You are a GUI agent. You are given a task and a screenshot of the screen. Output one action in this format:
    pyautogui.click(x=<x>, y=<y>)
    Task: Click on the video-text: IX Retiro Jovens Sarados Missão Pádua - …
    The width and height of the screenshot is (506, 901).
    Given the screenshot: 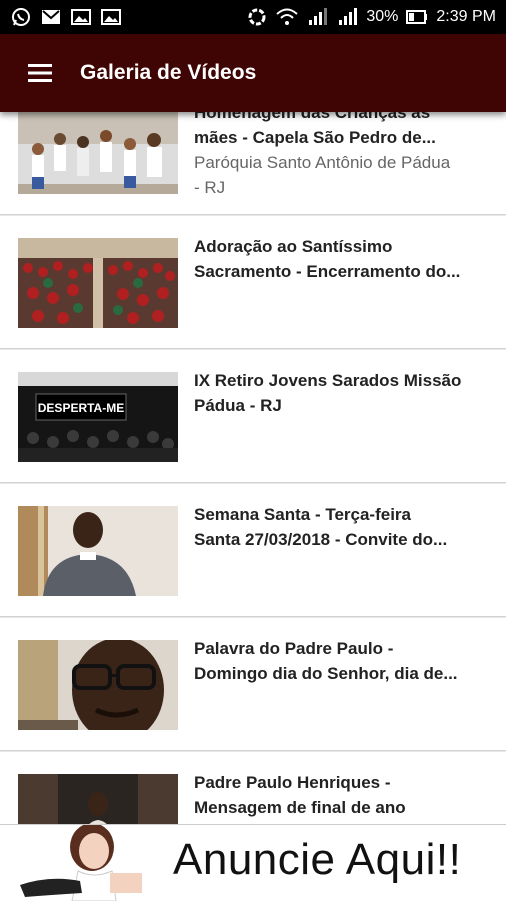 What is the action you would take?
    pyautogui.click(x=344, y=393)
    